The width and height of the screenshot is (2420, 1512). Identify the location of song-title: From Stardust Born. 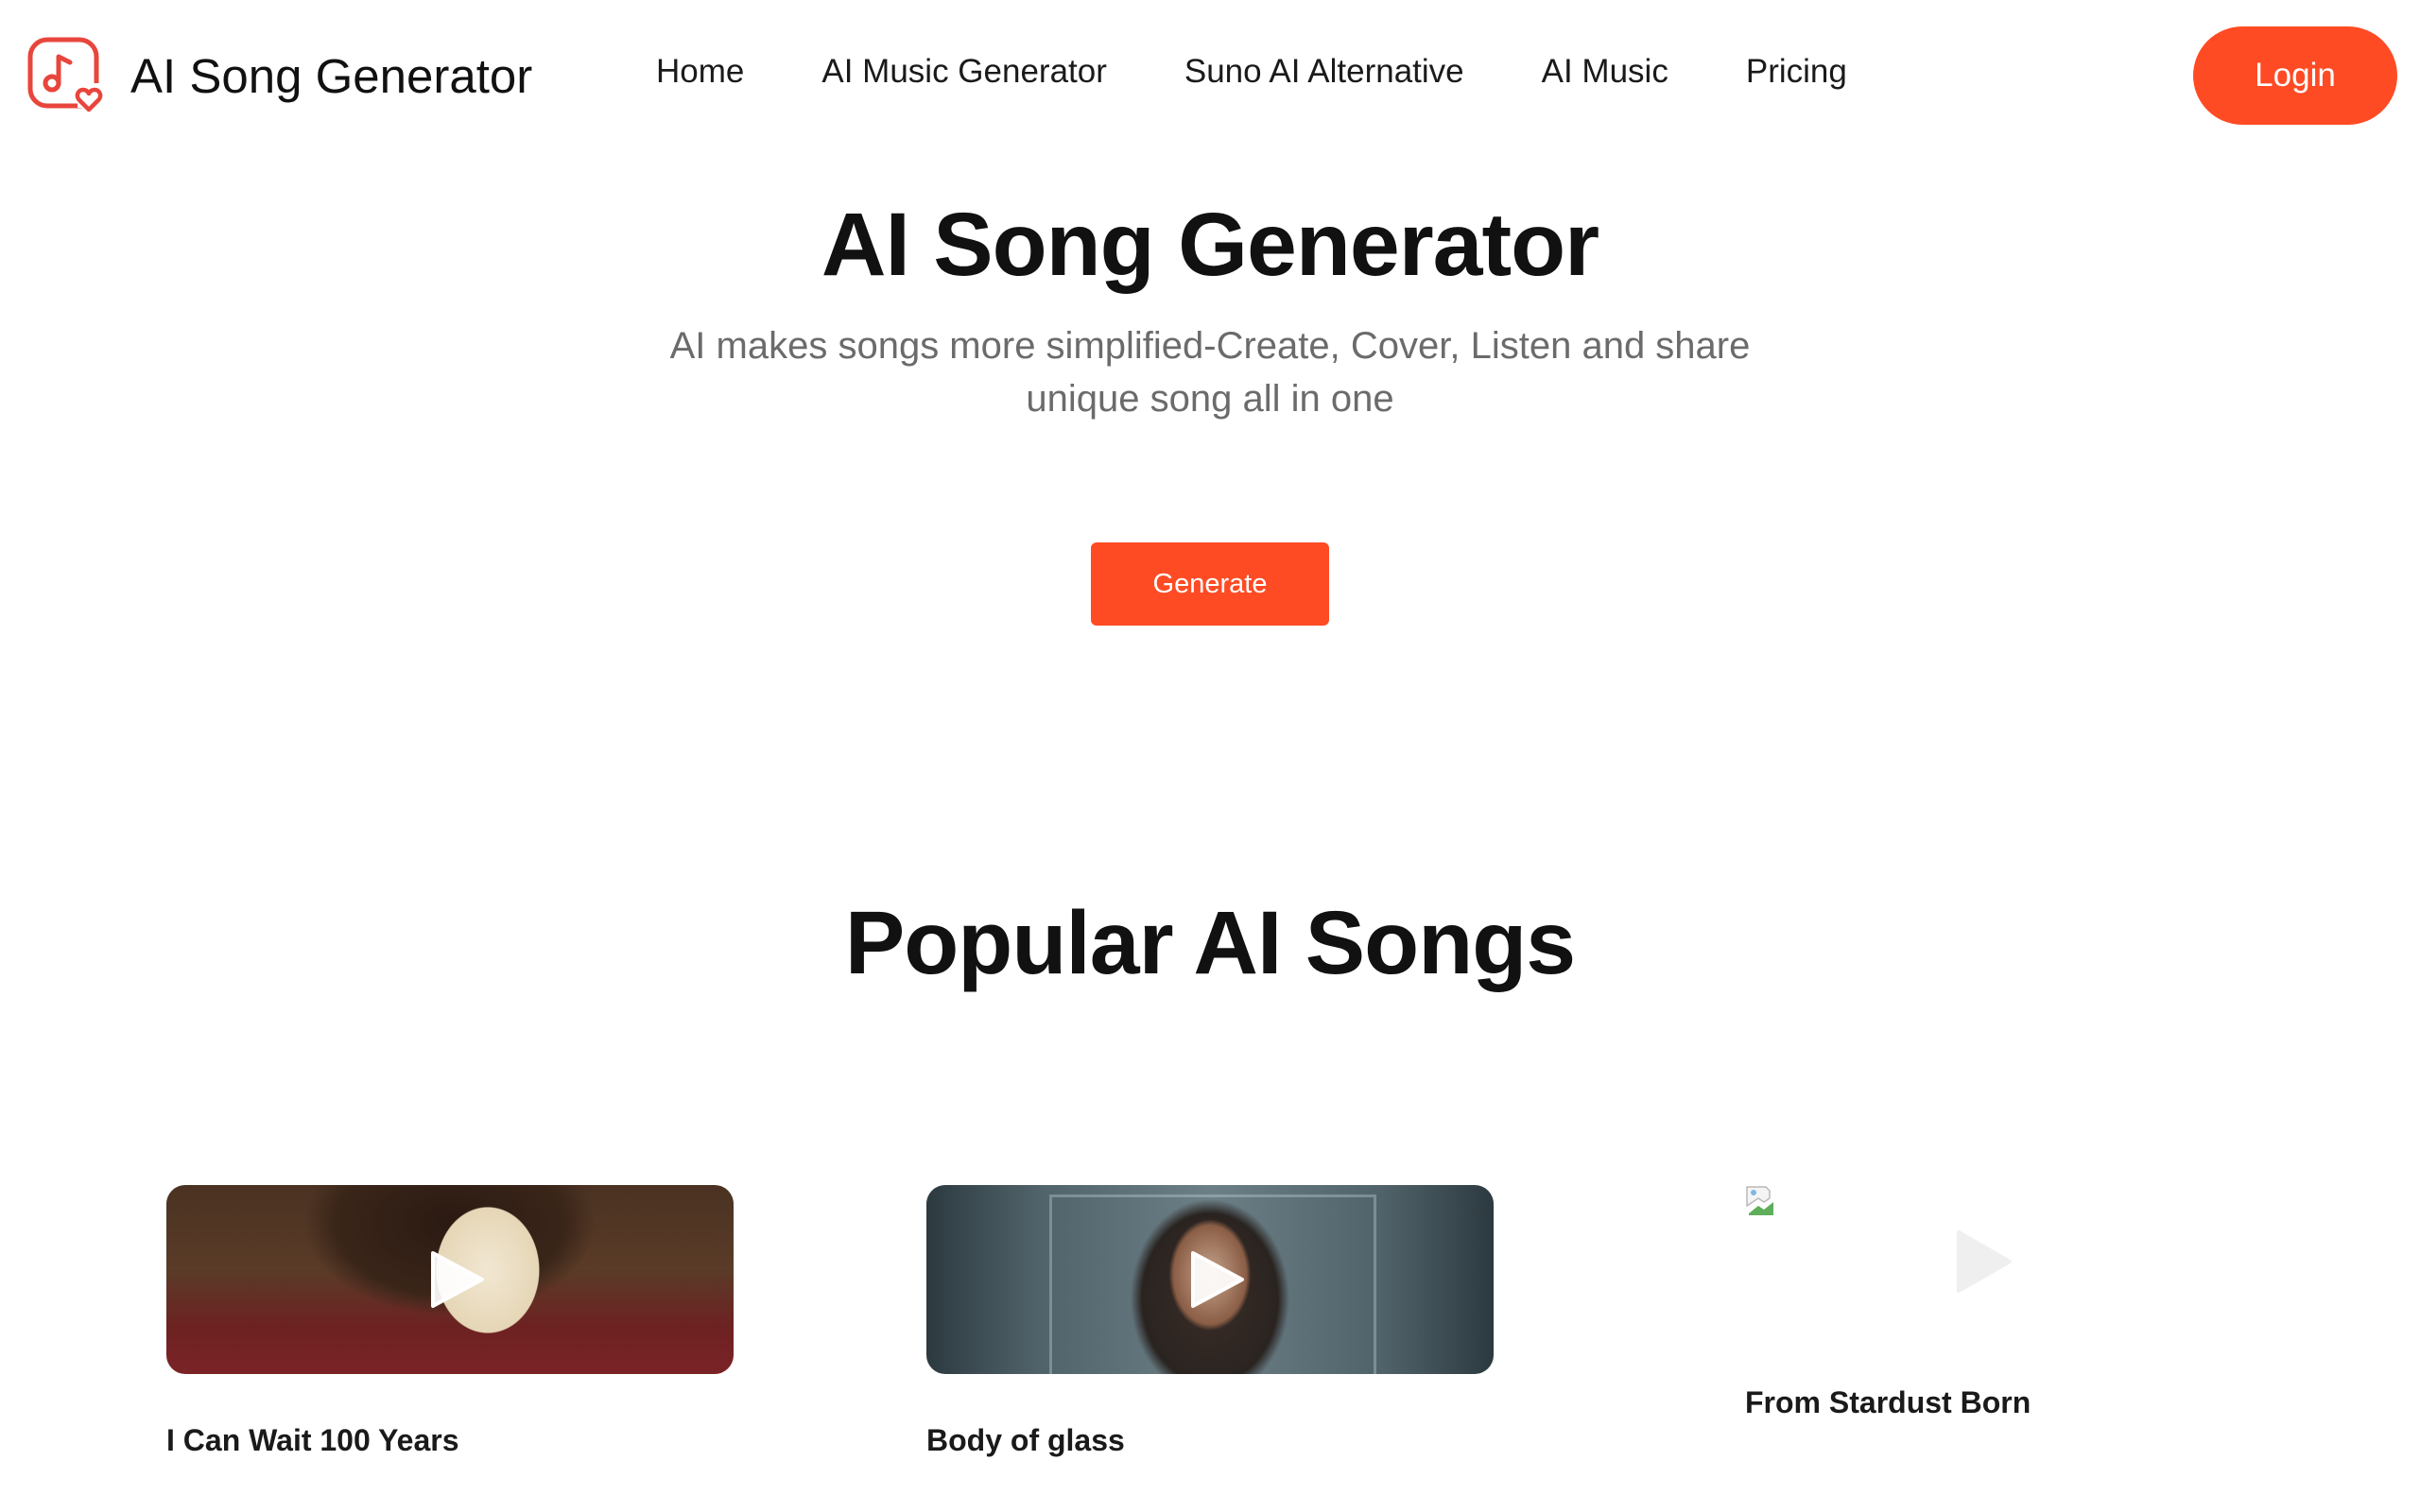
(1888, 1402).